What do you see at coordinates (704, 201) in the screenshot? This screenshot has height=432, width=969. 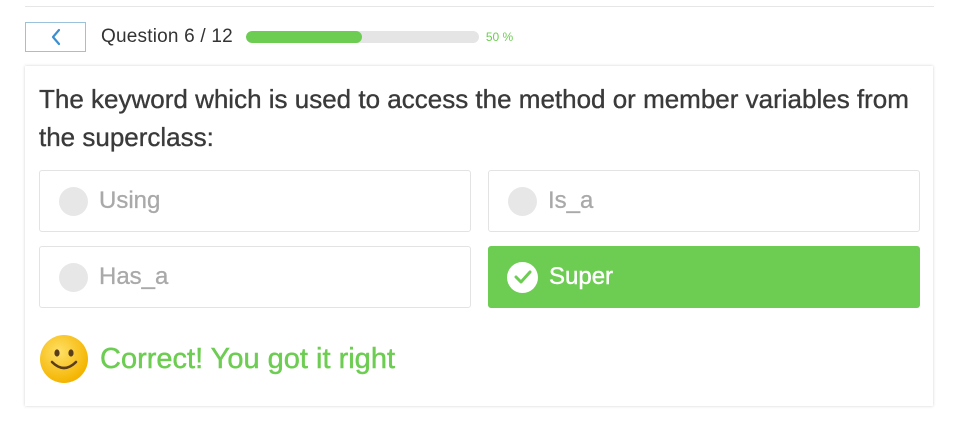 I see `answer-option-is-a: Is_a` at bounding box center [704, 201].